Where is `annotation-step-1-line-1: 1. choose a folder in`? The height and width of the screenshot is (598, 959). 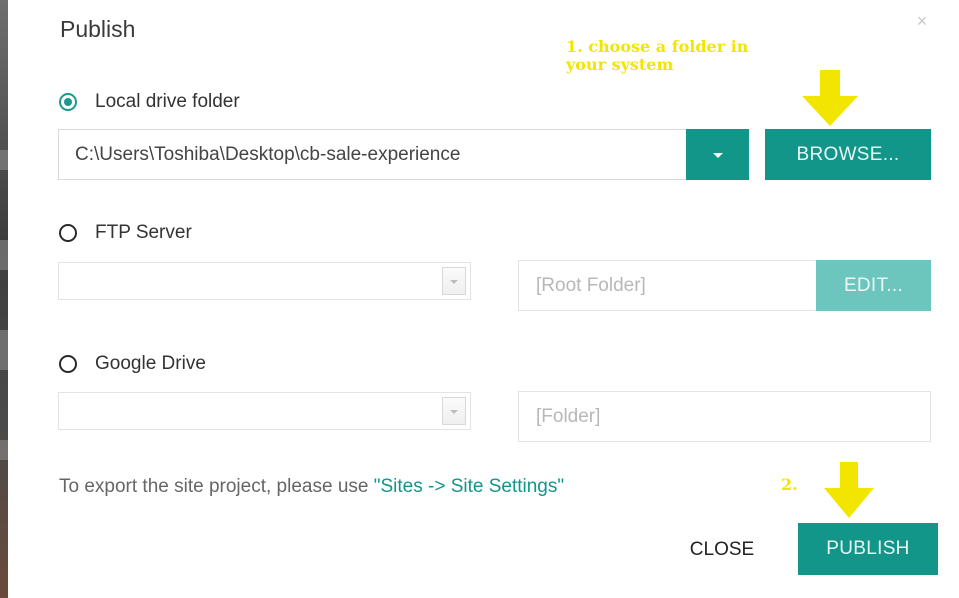
annotation-step-1-line-1: 1. choose a folder in is located at coordinates (657, 46).